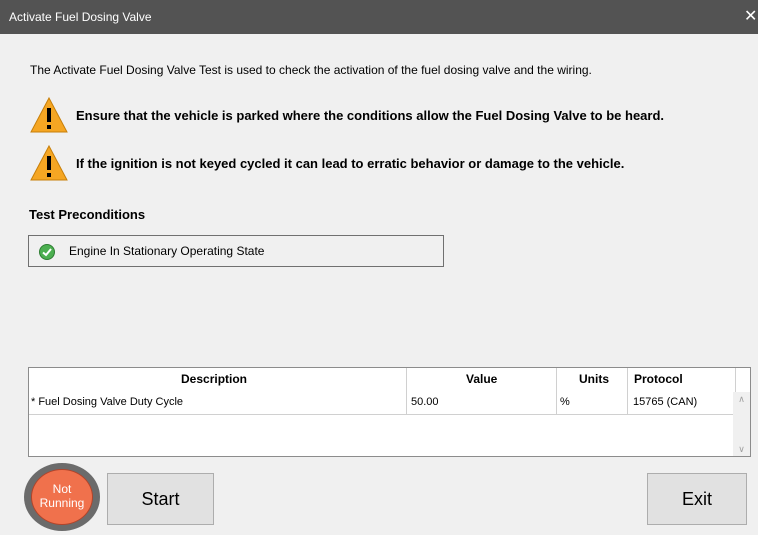 This screenshot has height=535, width=758. I want to click on exit-button: Exit, so click(697, 499).